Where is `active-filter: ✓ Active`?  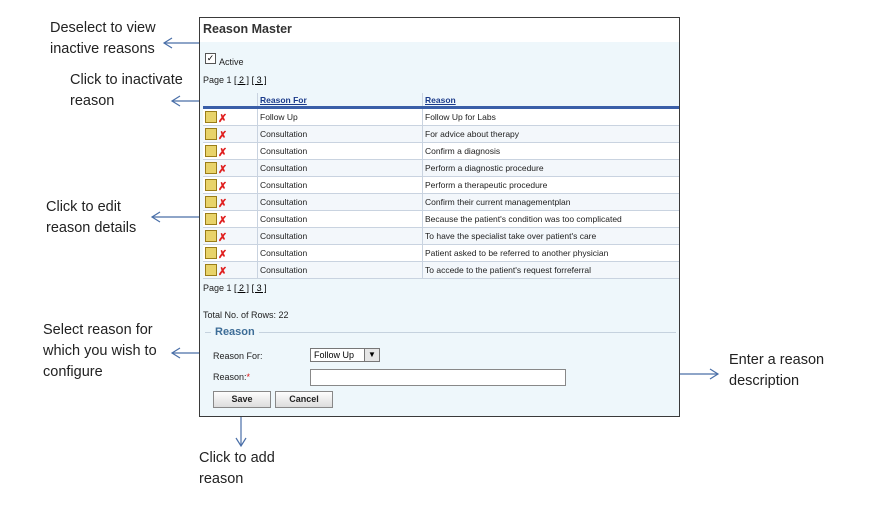
active-filter: ✓ Active is located at coordinates (224, 60).